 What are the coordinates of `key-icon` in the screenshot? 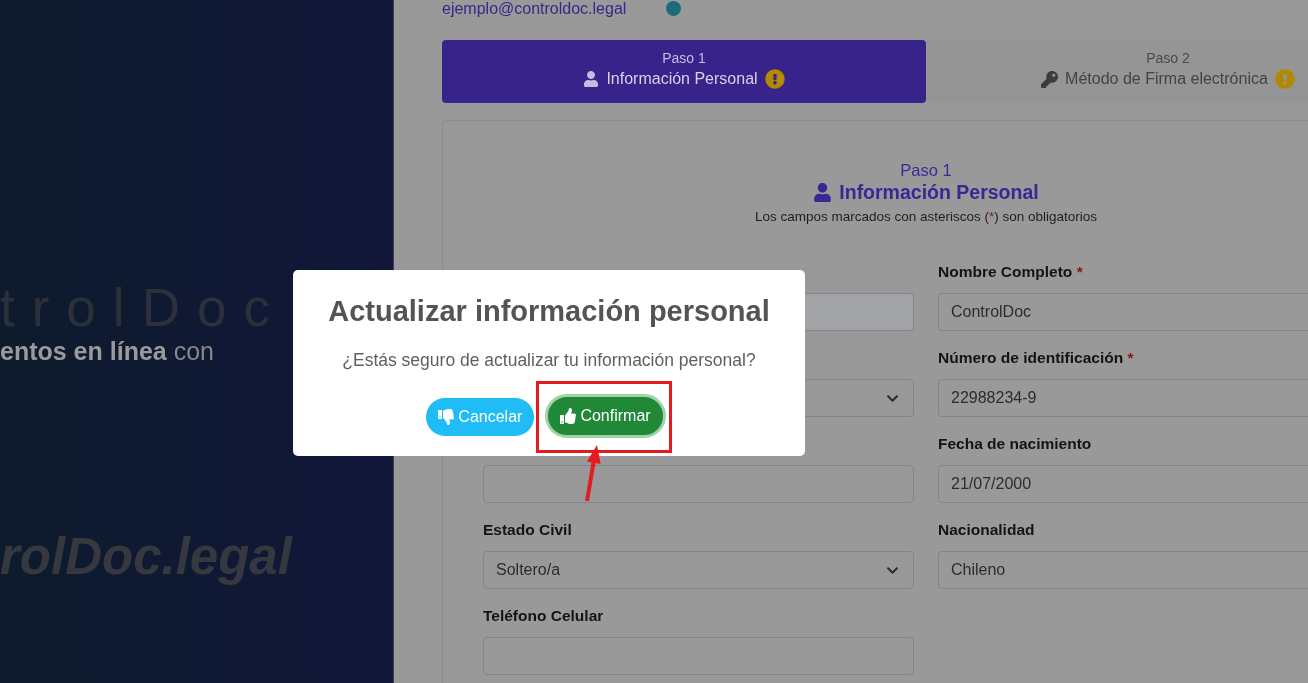 It's located at (1050, 79).